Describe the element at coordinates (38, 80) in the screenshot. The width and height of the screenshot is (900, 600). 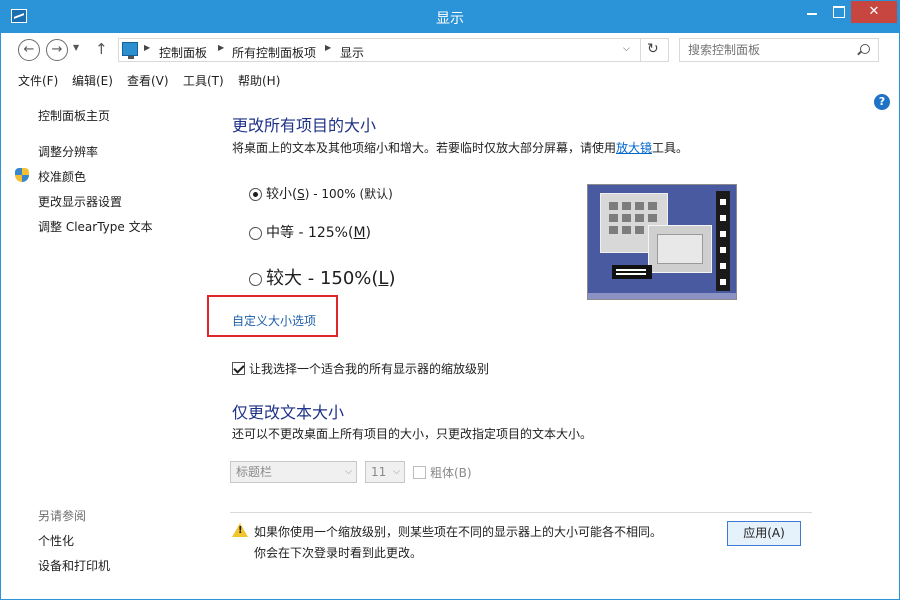
I see `menu-file: 文件(F)` at that location.